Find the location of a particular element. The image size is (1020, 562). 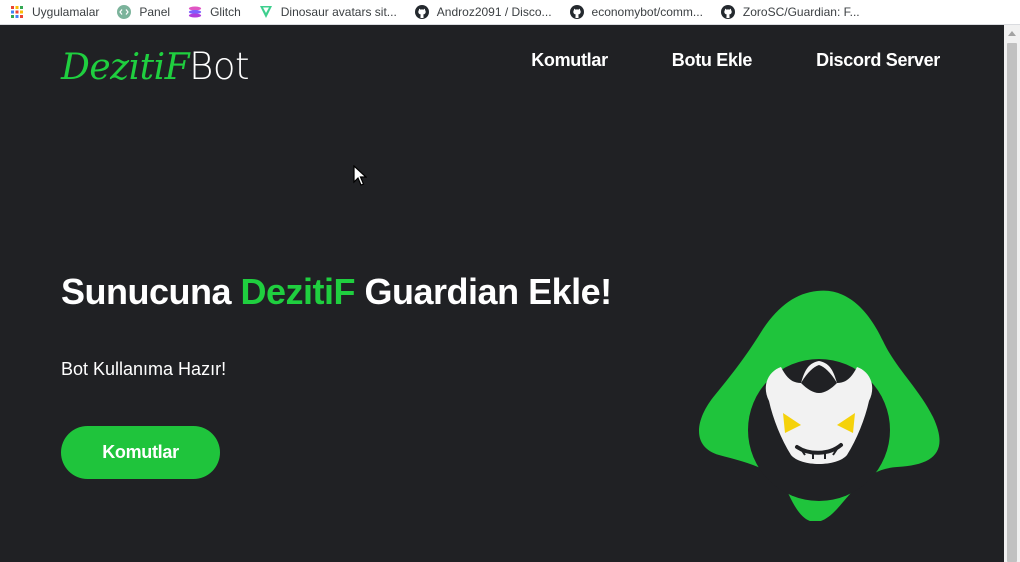

scrollbar-thumb is located at coordinates (1012, 302).